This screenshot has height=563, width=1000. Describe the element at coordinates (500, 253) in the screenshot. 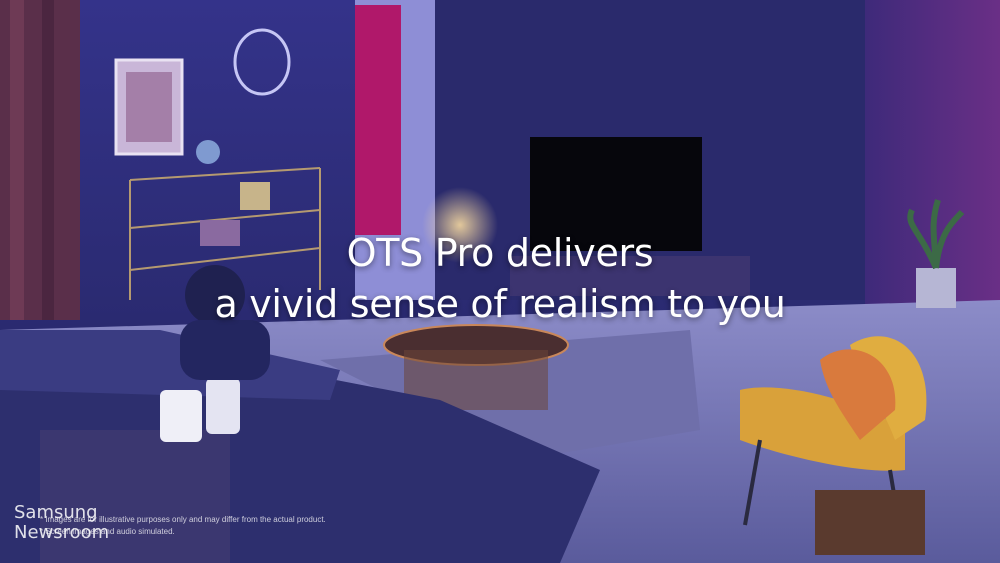

I see `caption-line-1: OTS Pro delivers` at that location.